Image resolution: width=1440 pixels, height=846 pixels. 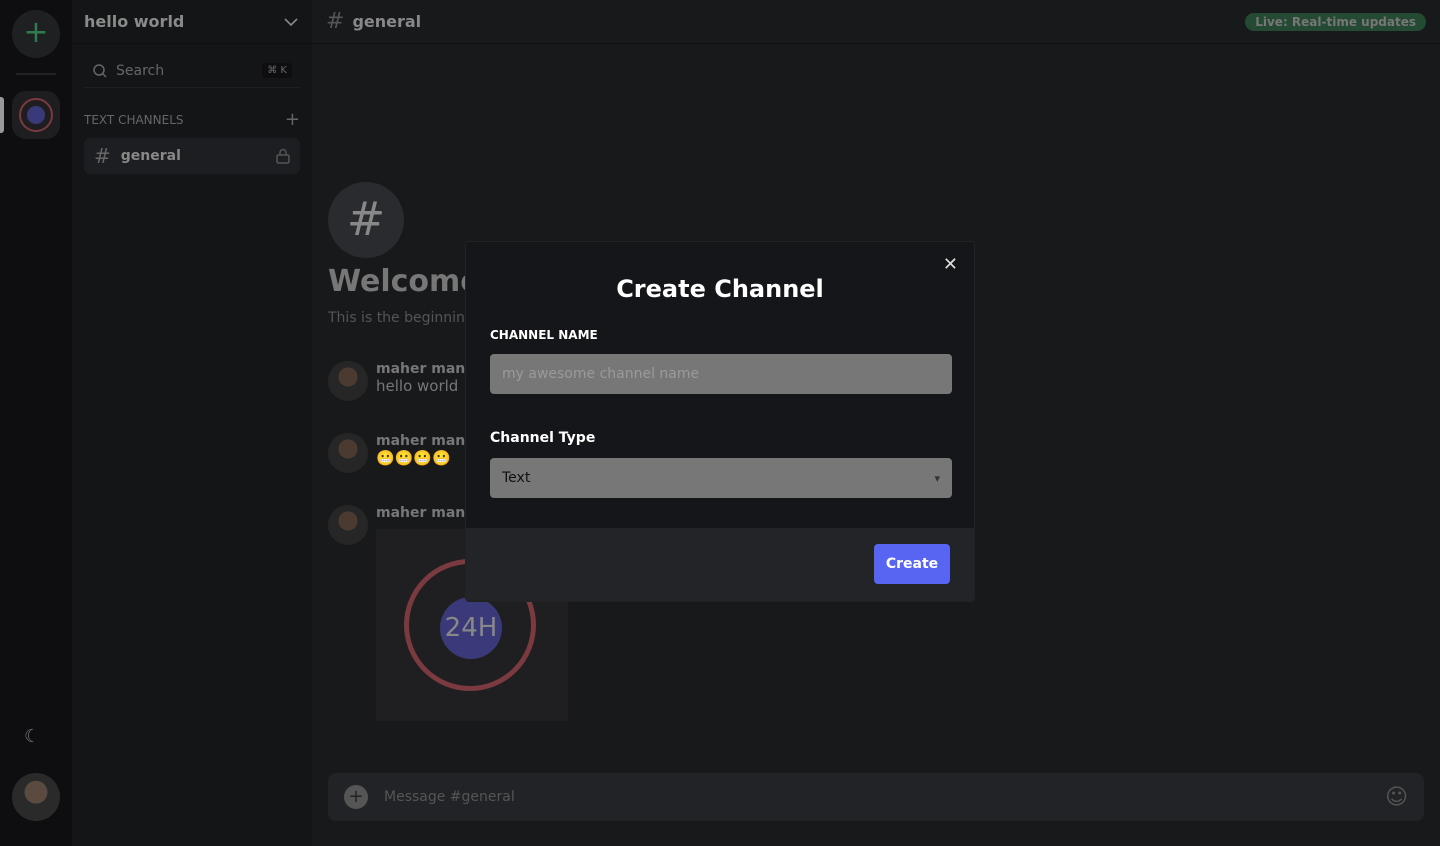 I want to click on emoji-icon: ☺, so click(x=1396, y=797).